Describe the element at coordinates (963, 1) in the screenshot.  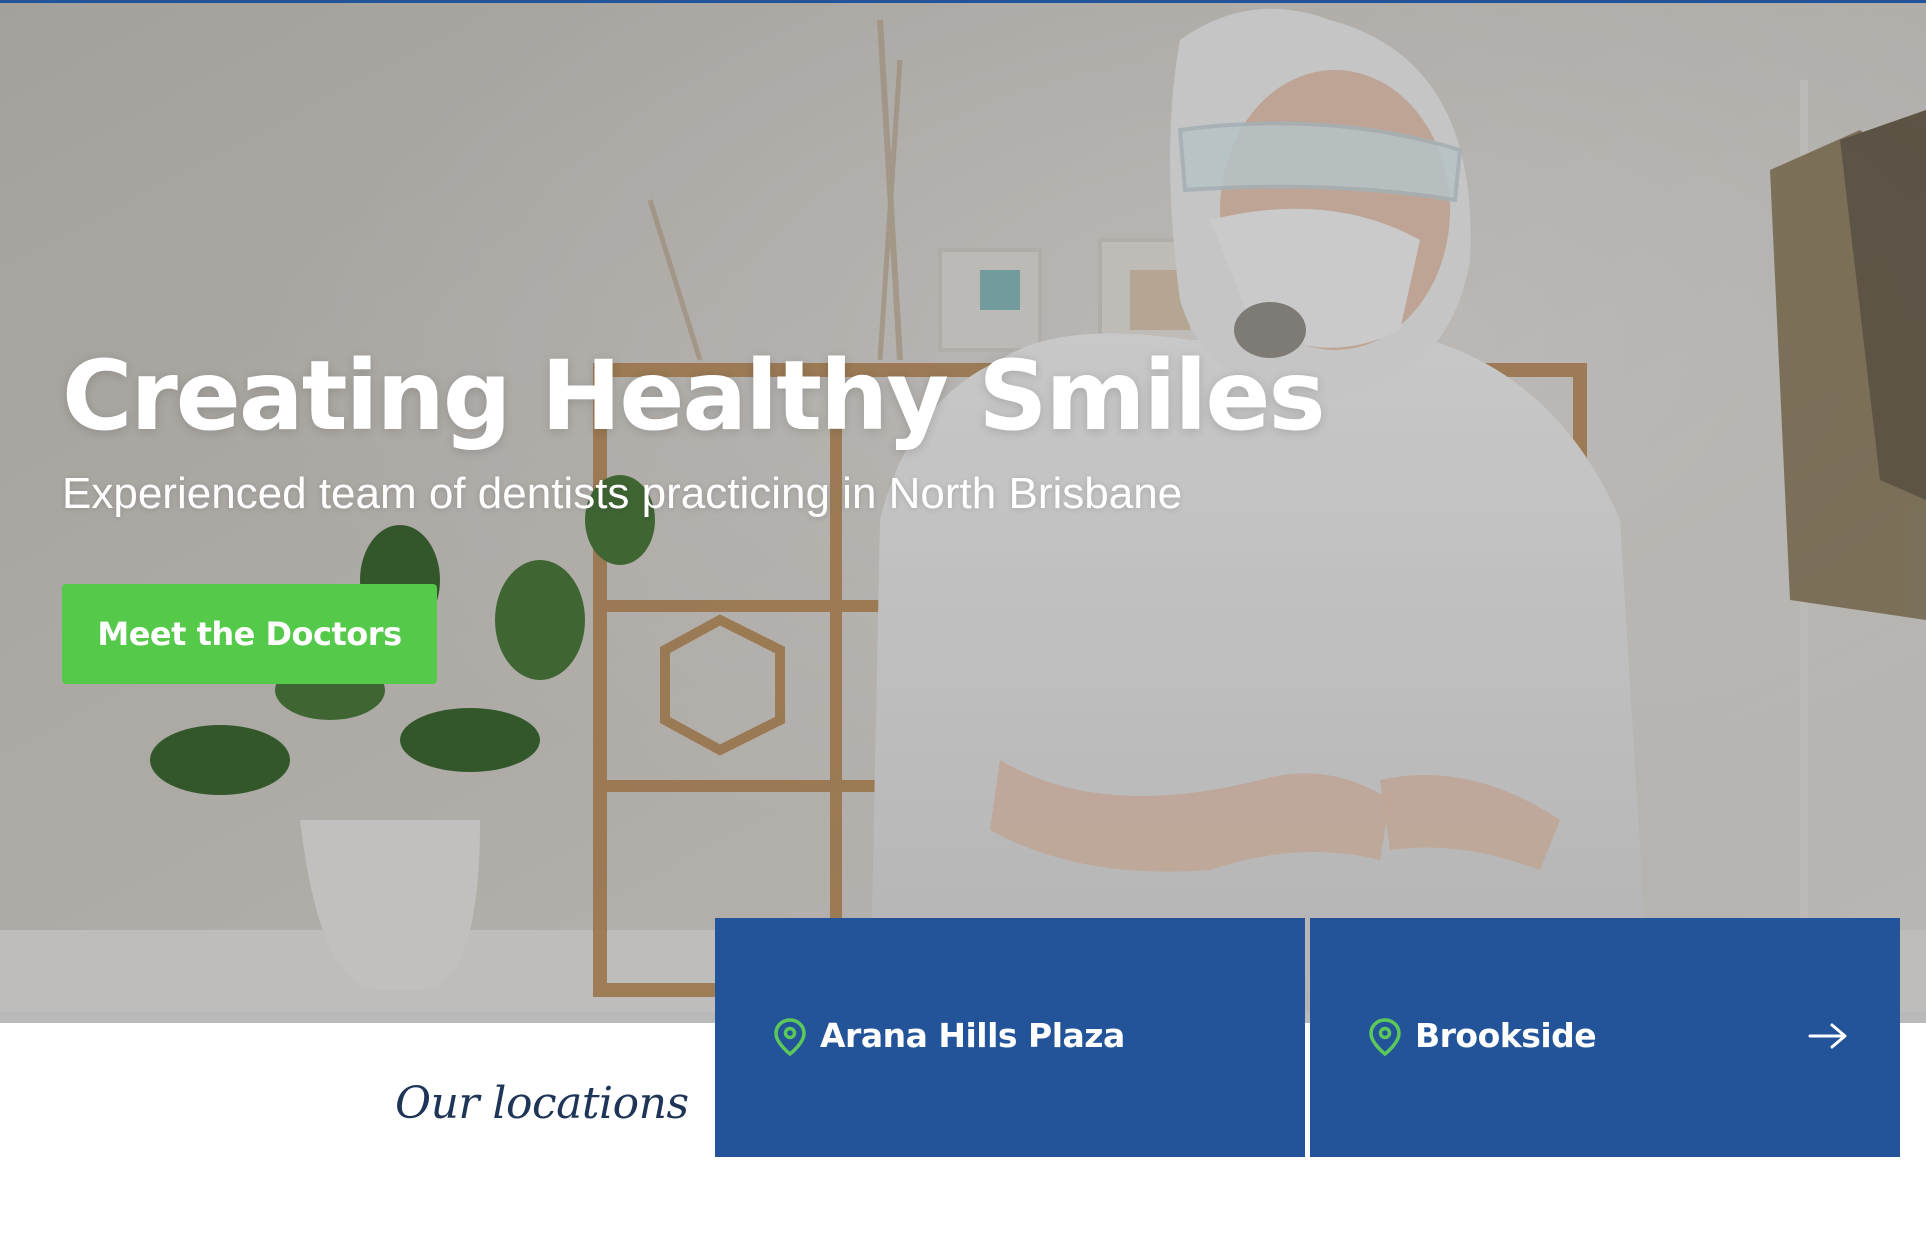
I see `top-accent-bar` at that location.